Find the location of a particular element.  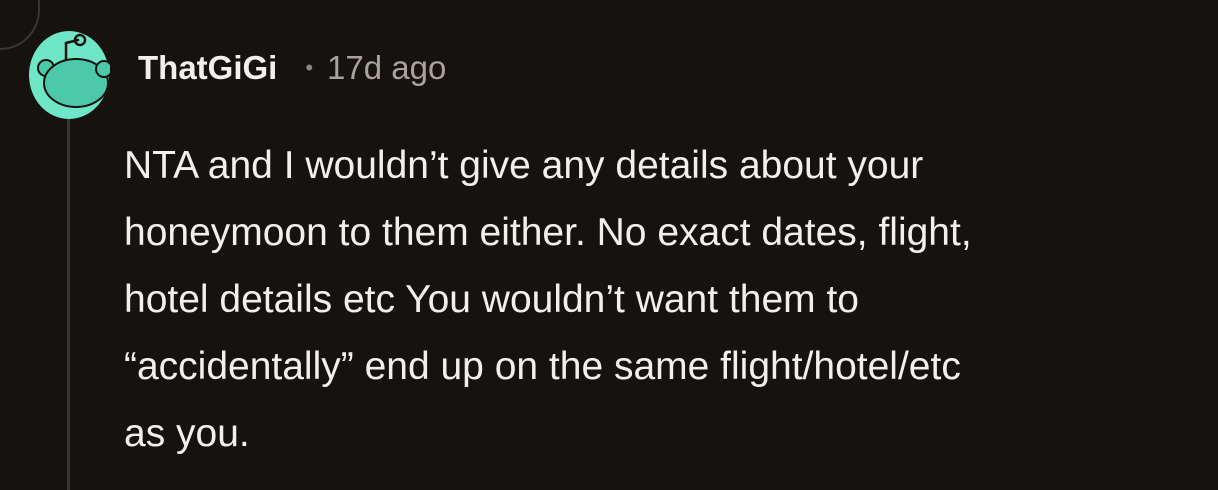

user-avatar is located at coordinates (69, 72).